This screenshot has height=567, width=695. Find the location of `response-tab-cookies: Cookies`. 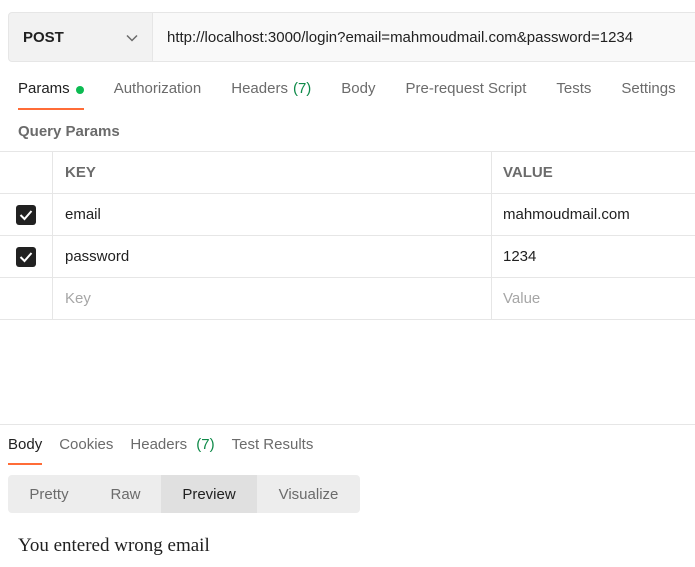

response-tab-cookies: Cookies is located at coordinates (86, 450).